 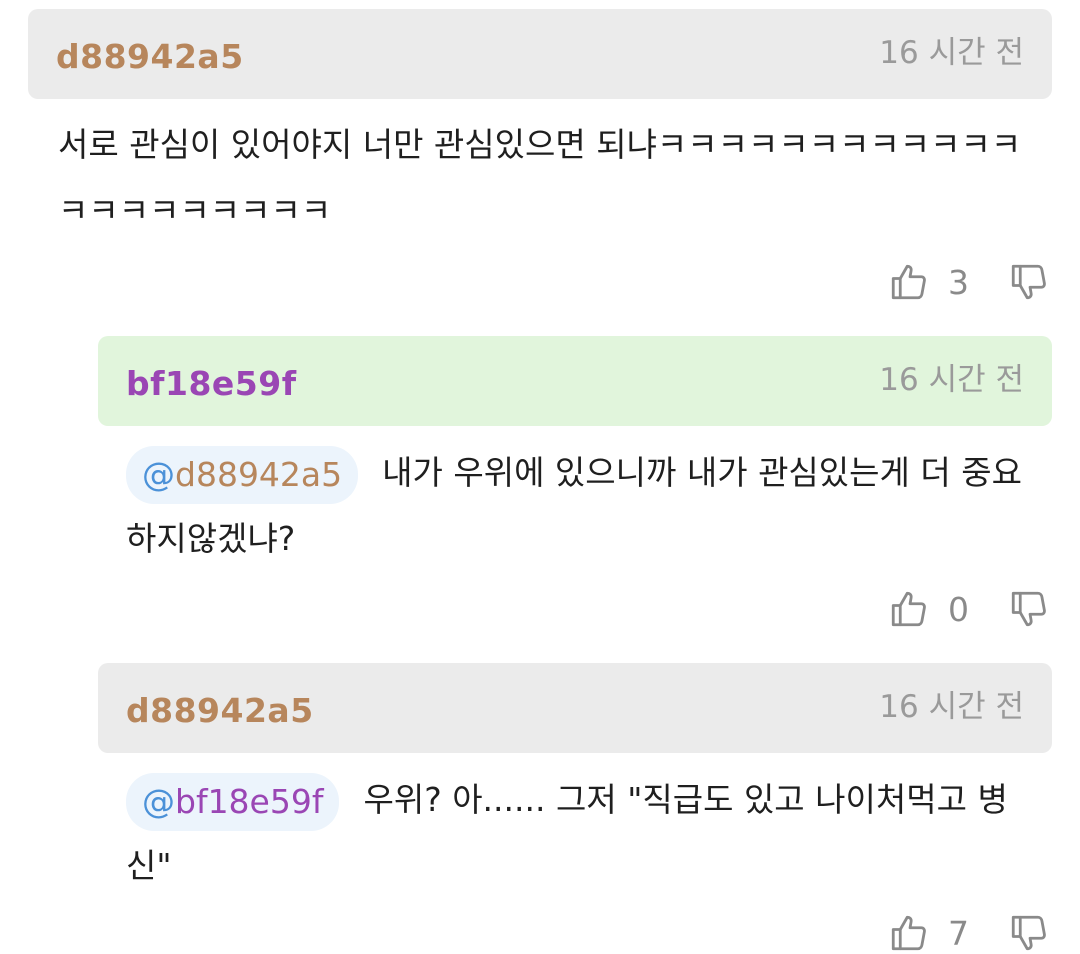 I want to click on mention-chip: @bf18e59f, so click(x=233, y=801).